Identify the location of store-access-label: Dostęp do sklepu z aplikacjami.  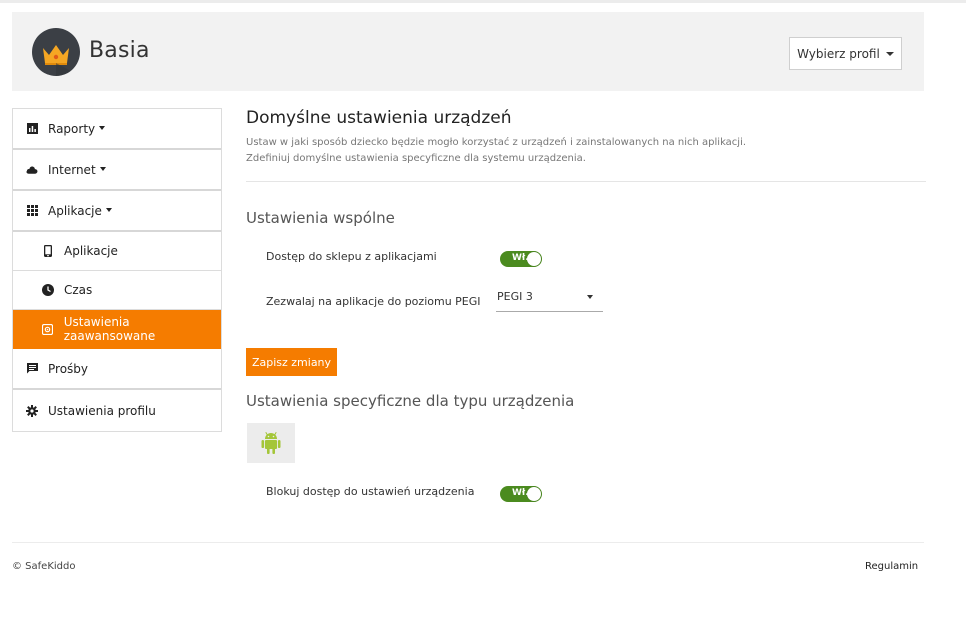
(351, 256).